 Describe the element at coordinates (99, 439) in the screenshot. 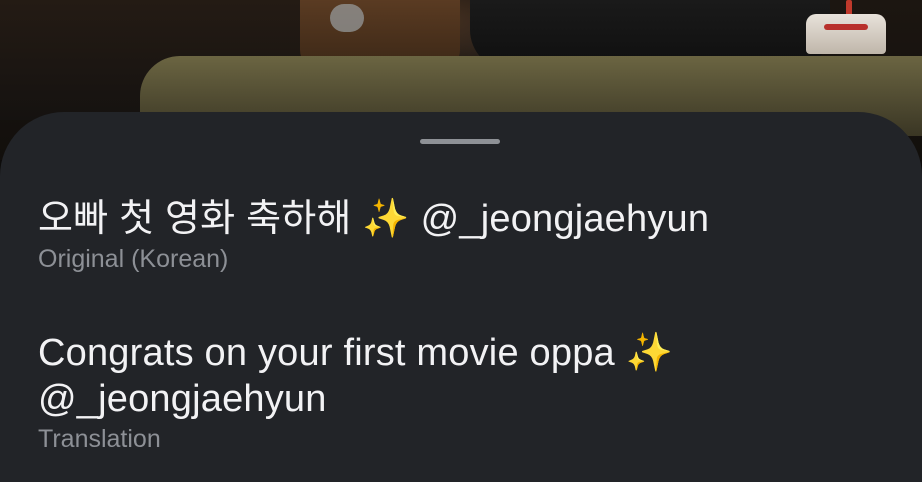

I see `translation-label: Translation` at that location.